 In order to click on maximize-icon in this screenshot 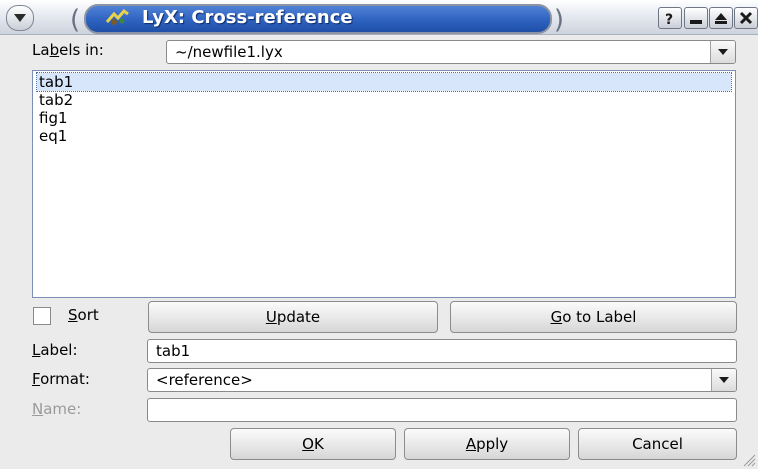, I will do `click(721, 18)`.